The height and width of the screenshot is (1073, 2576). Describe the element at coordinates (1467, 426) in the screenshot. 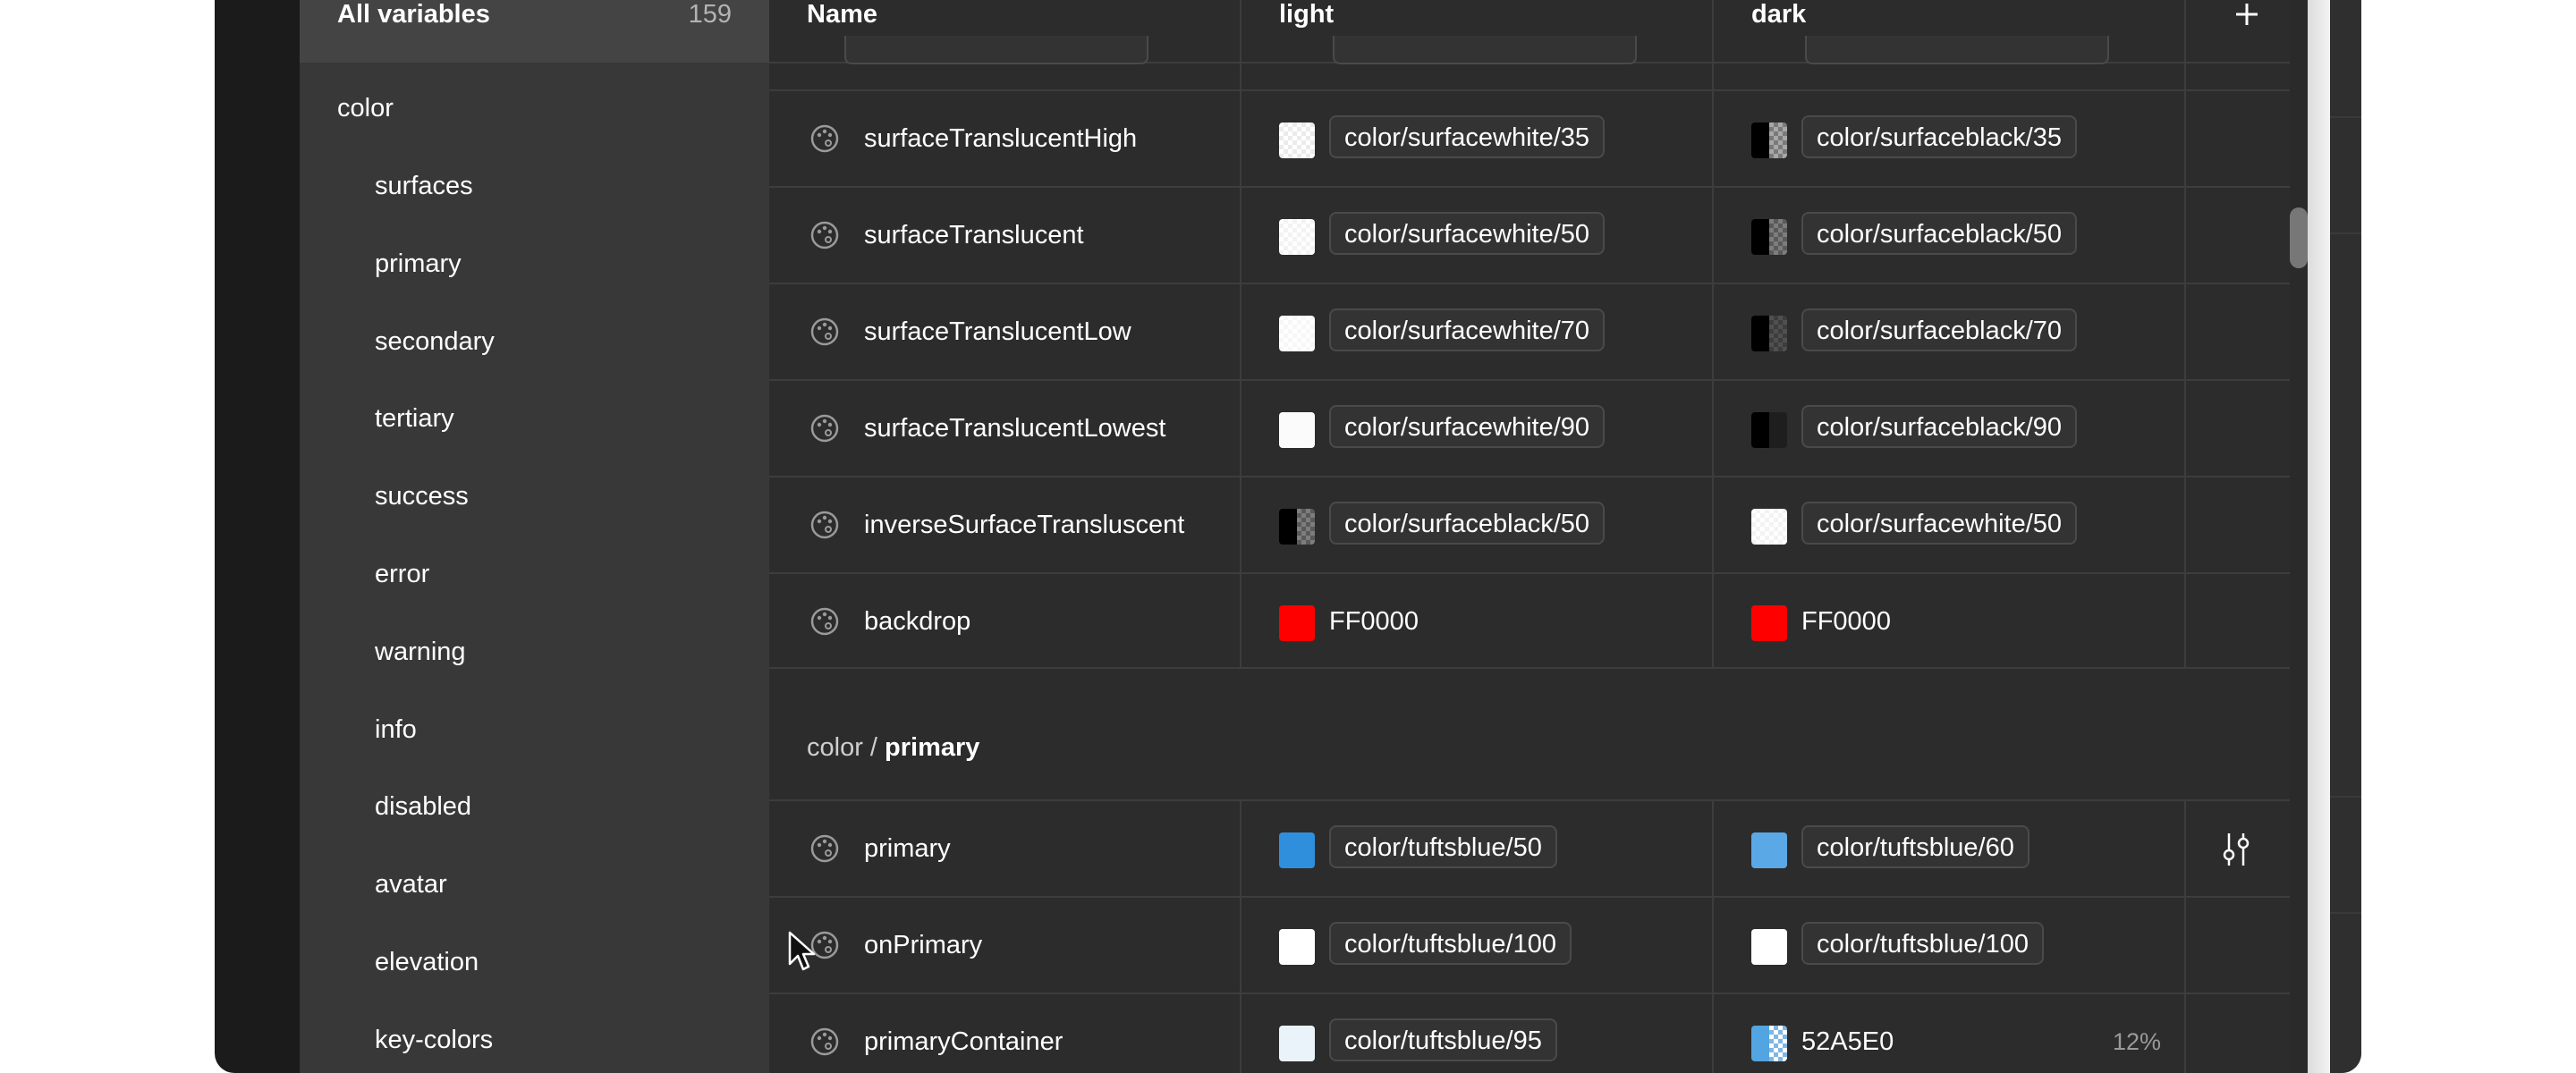

I see `light-alias-pill: color/surfacewhite/90` at that location.